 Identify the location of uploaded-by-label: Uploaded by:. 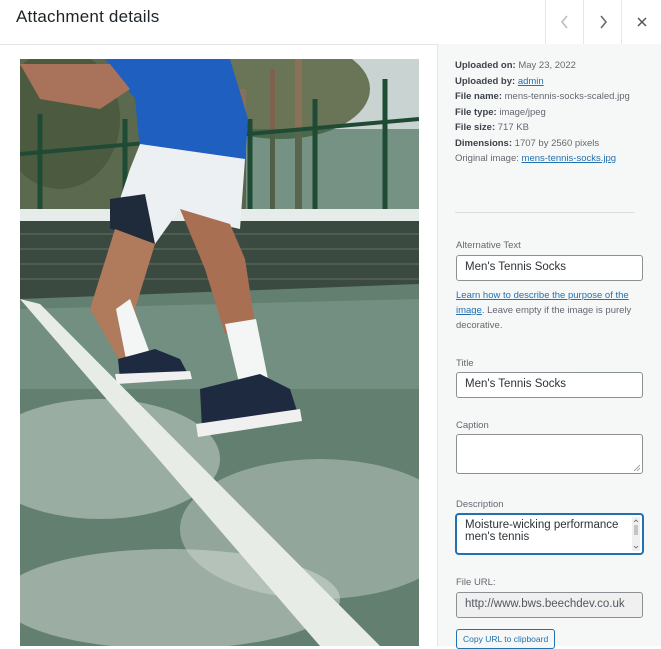
(485, 81).